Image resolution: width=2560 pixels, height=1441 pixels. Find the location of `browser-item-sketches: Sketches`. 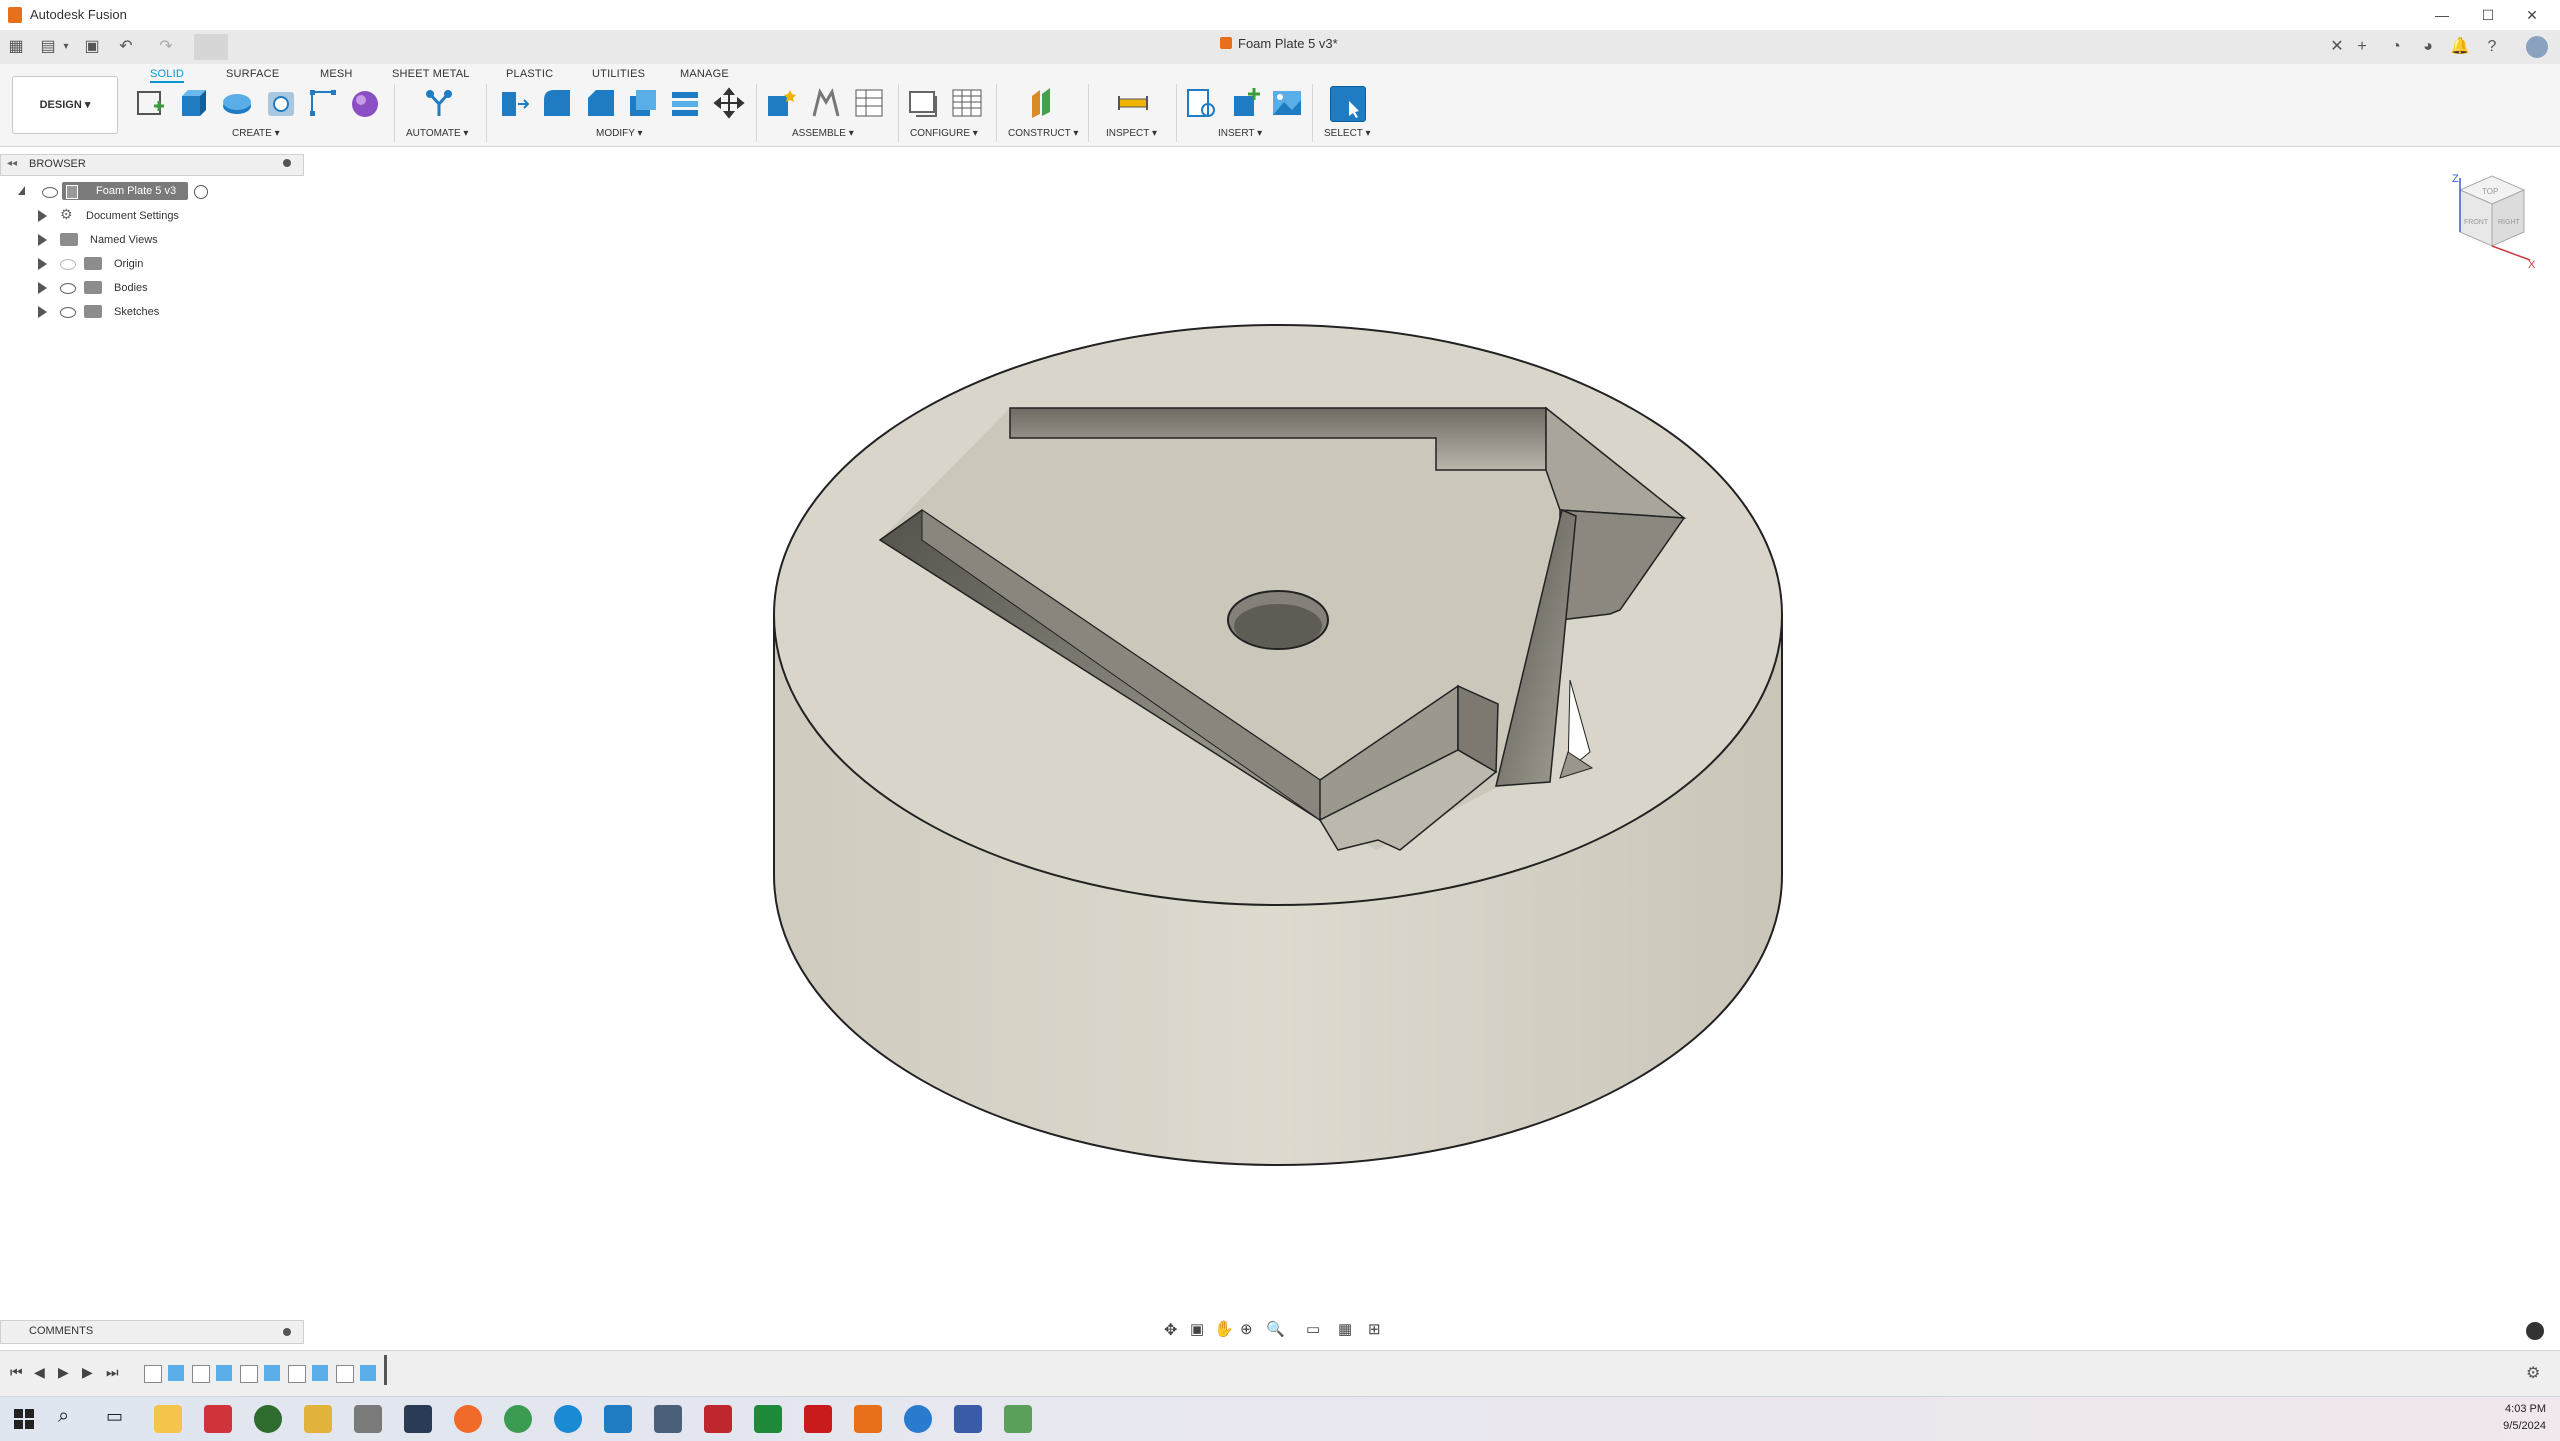

browser-item-sketches: Sketches is located at coordinates (150, 312).